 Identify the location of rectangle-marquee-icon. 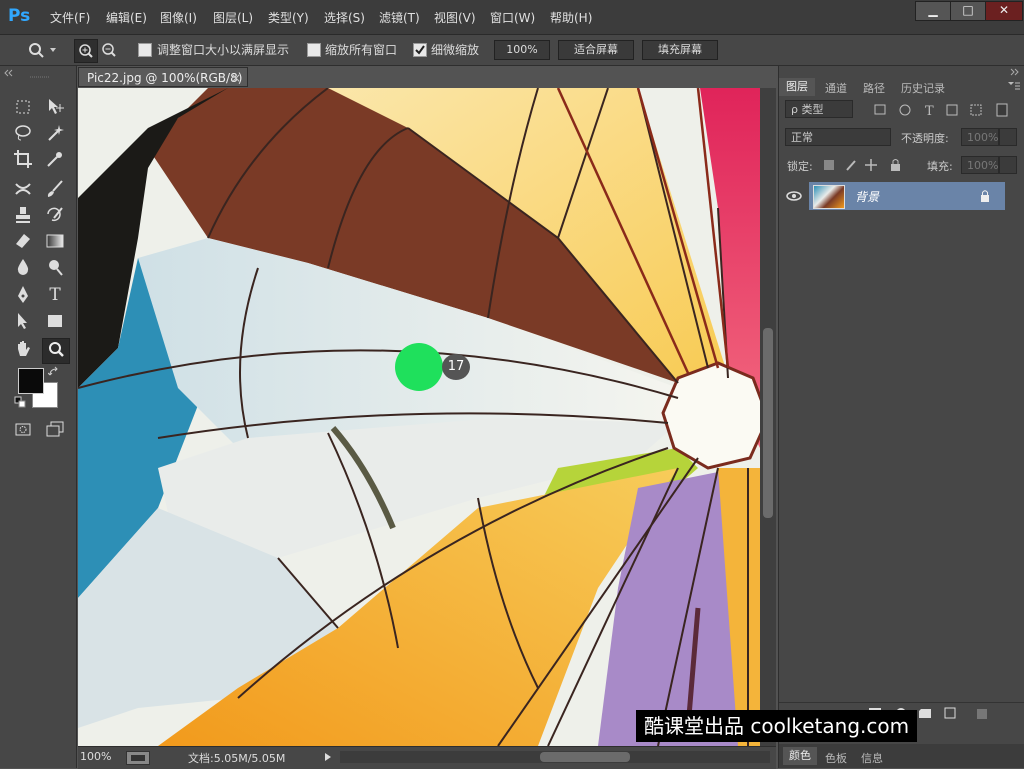
(23, 107).